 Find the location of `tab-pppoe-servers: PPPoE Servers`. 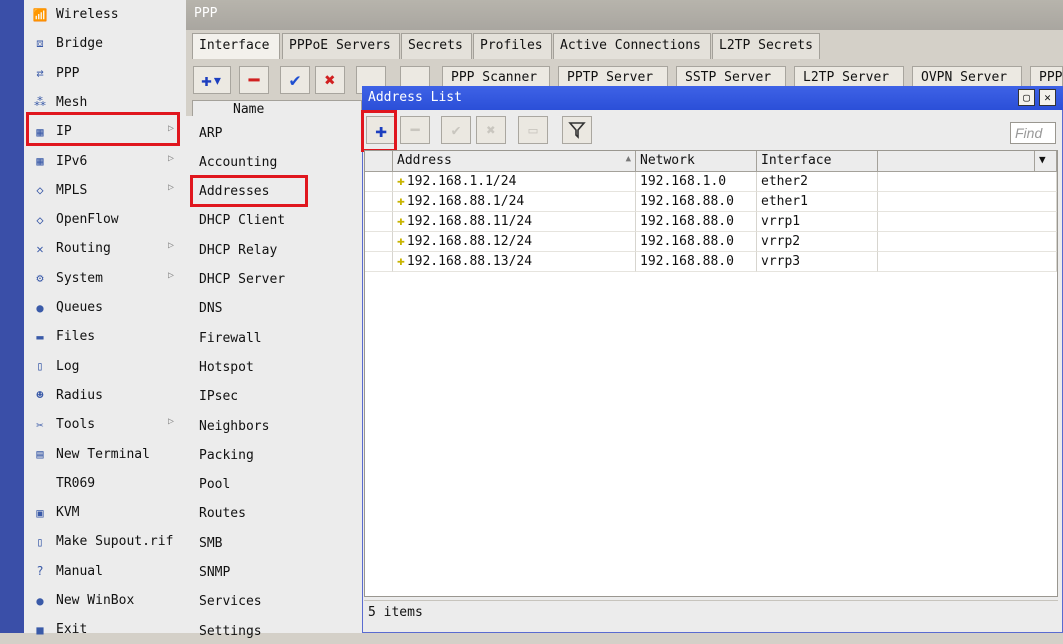

tab-pppoe-servers: PPPoE Servers is located at coordinates (341, 46).